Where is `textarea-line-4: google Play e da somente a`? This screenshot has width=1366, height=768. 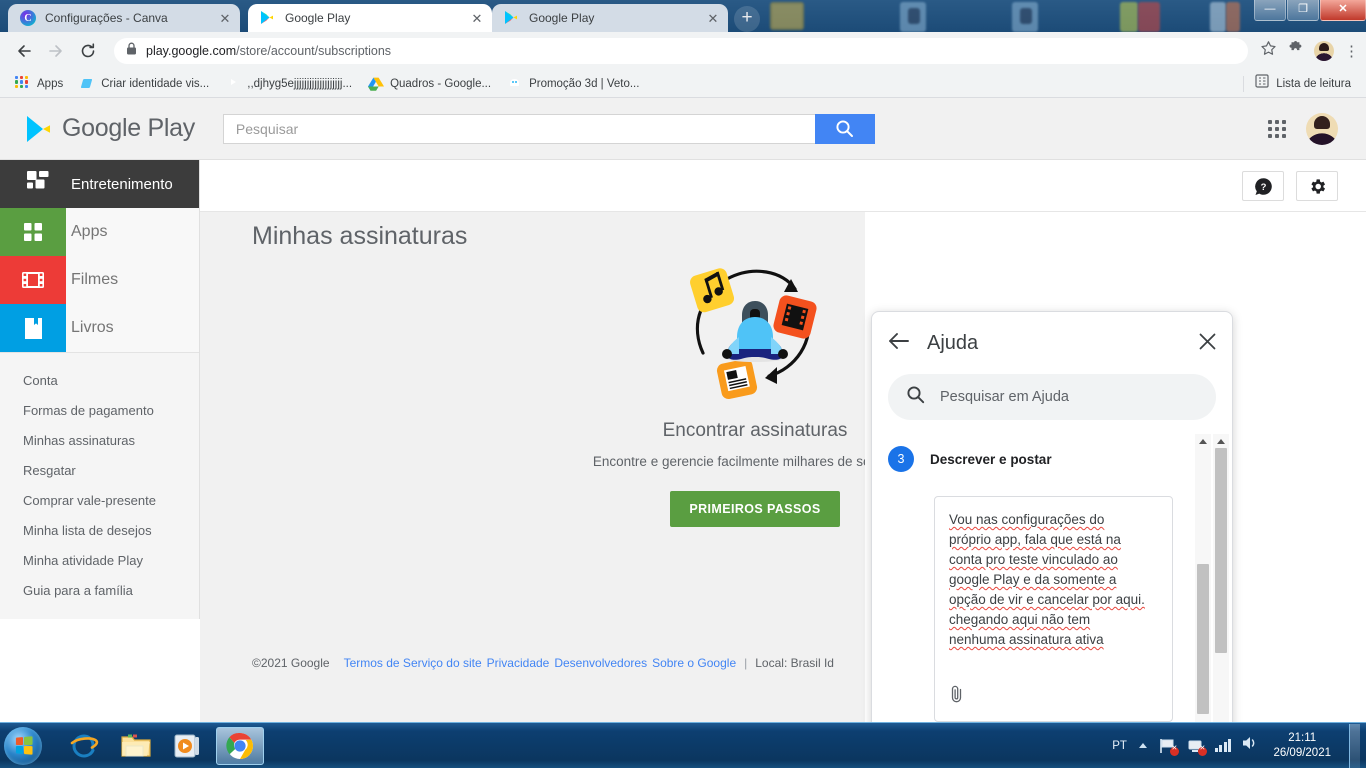
textarea-line-4: google Play e da somente a is located at coordinates (1033, 579).